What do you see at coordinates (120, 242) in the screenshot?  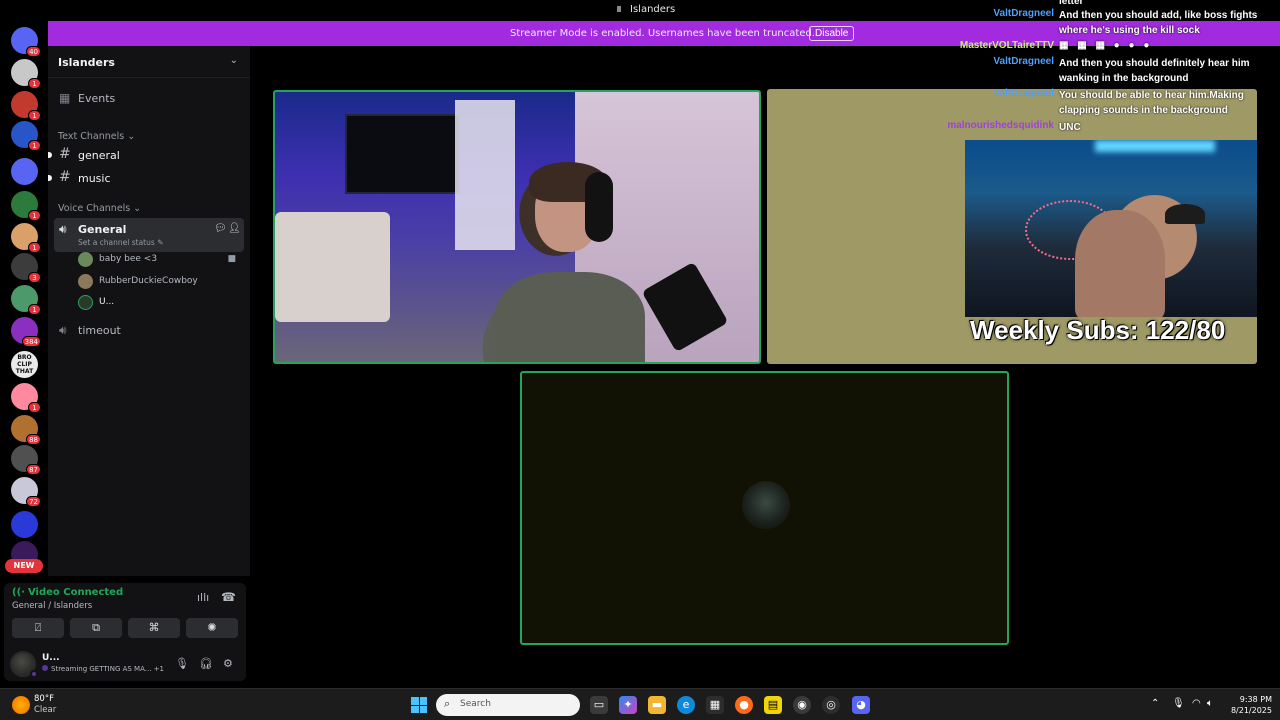 I see `channel-status: Set a channel status ✎` at bounding box center [120, 242].